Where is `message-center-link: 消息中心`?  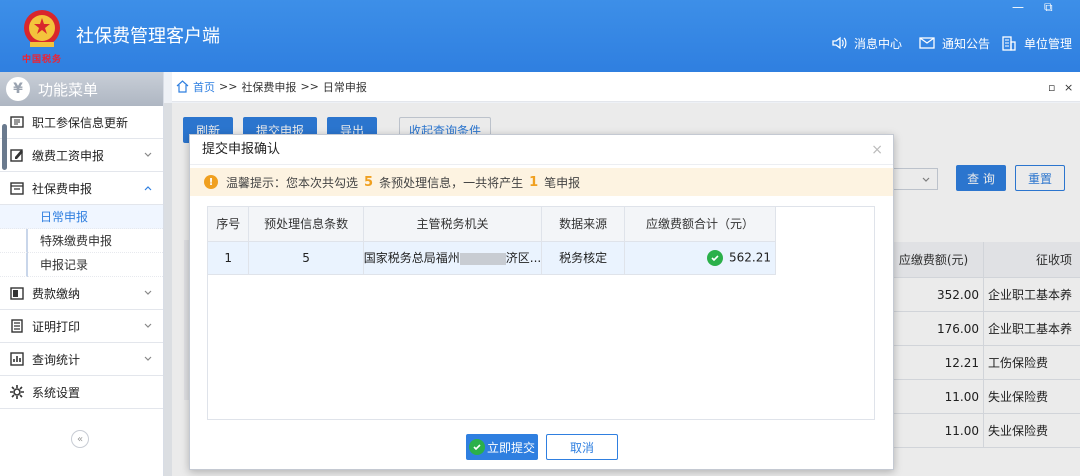
message-center-link: 消息中心 is located at coordinates (866, 43).